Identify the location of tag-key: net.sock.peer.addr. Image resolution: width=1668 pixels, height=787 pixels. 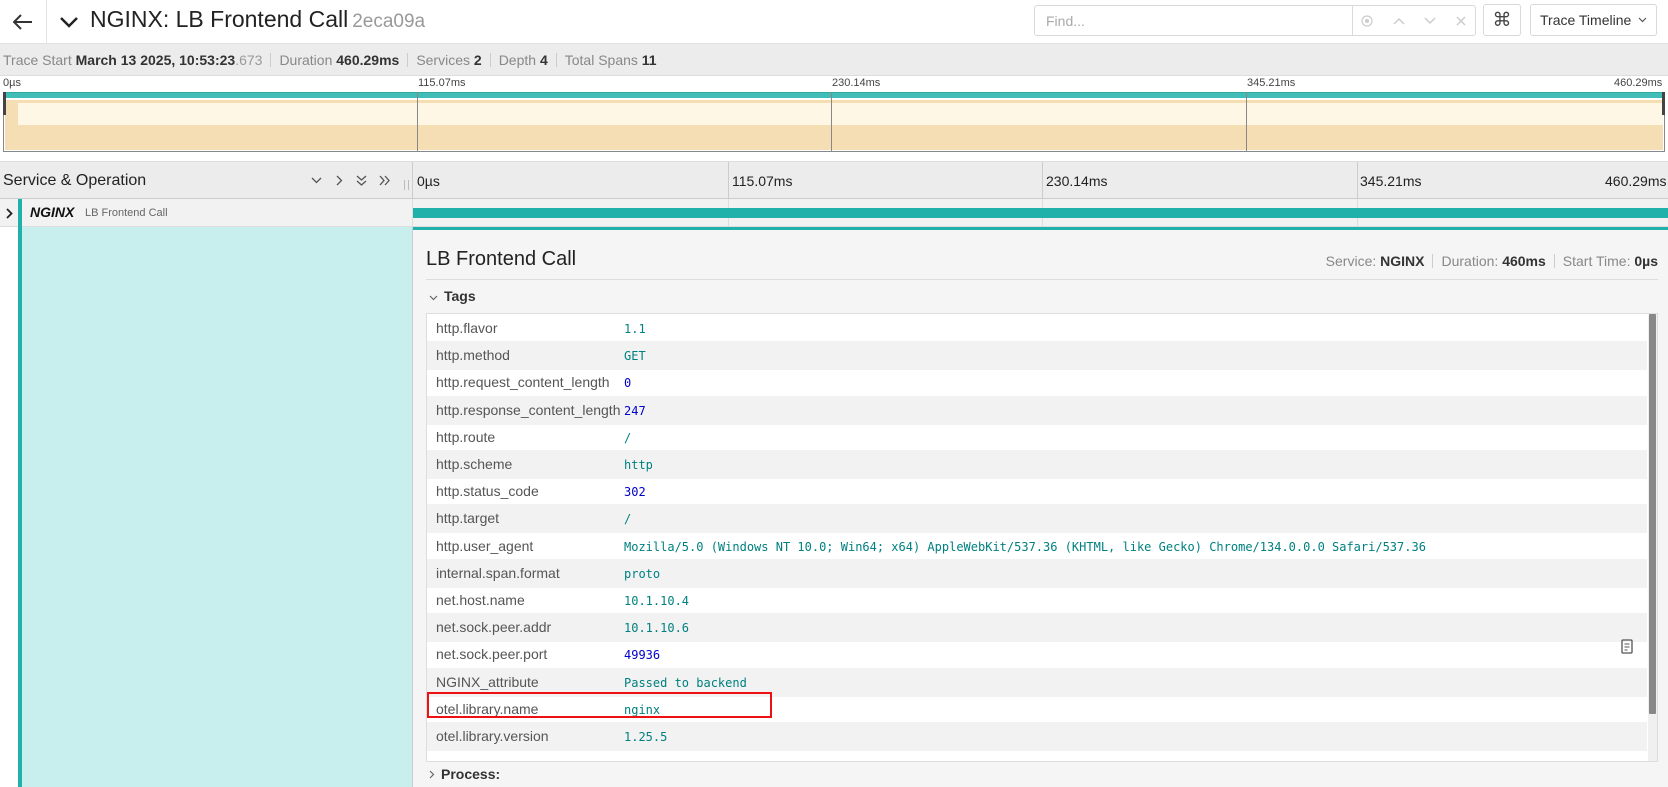
(494, 627).